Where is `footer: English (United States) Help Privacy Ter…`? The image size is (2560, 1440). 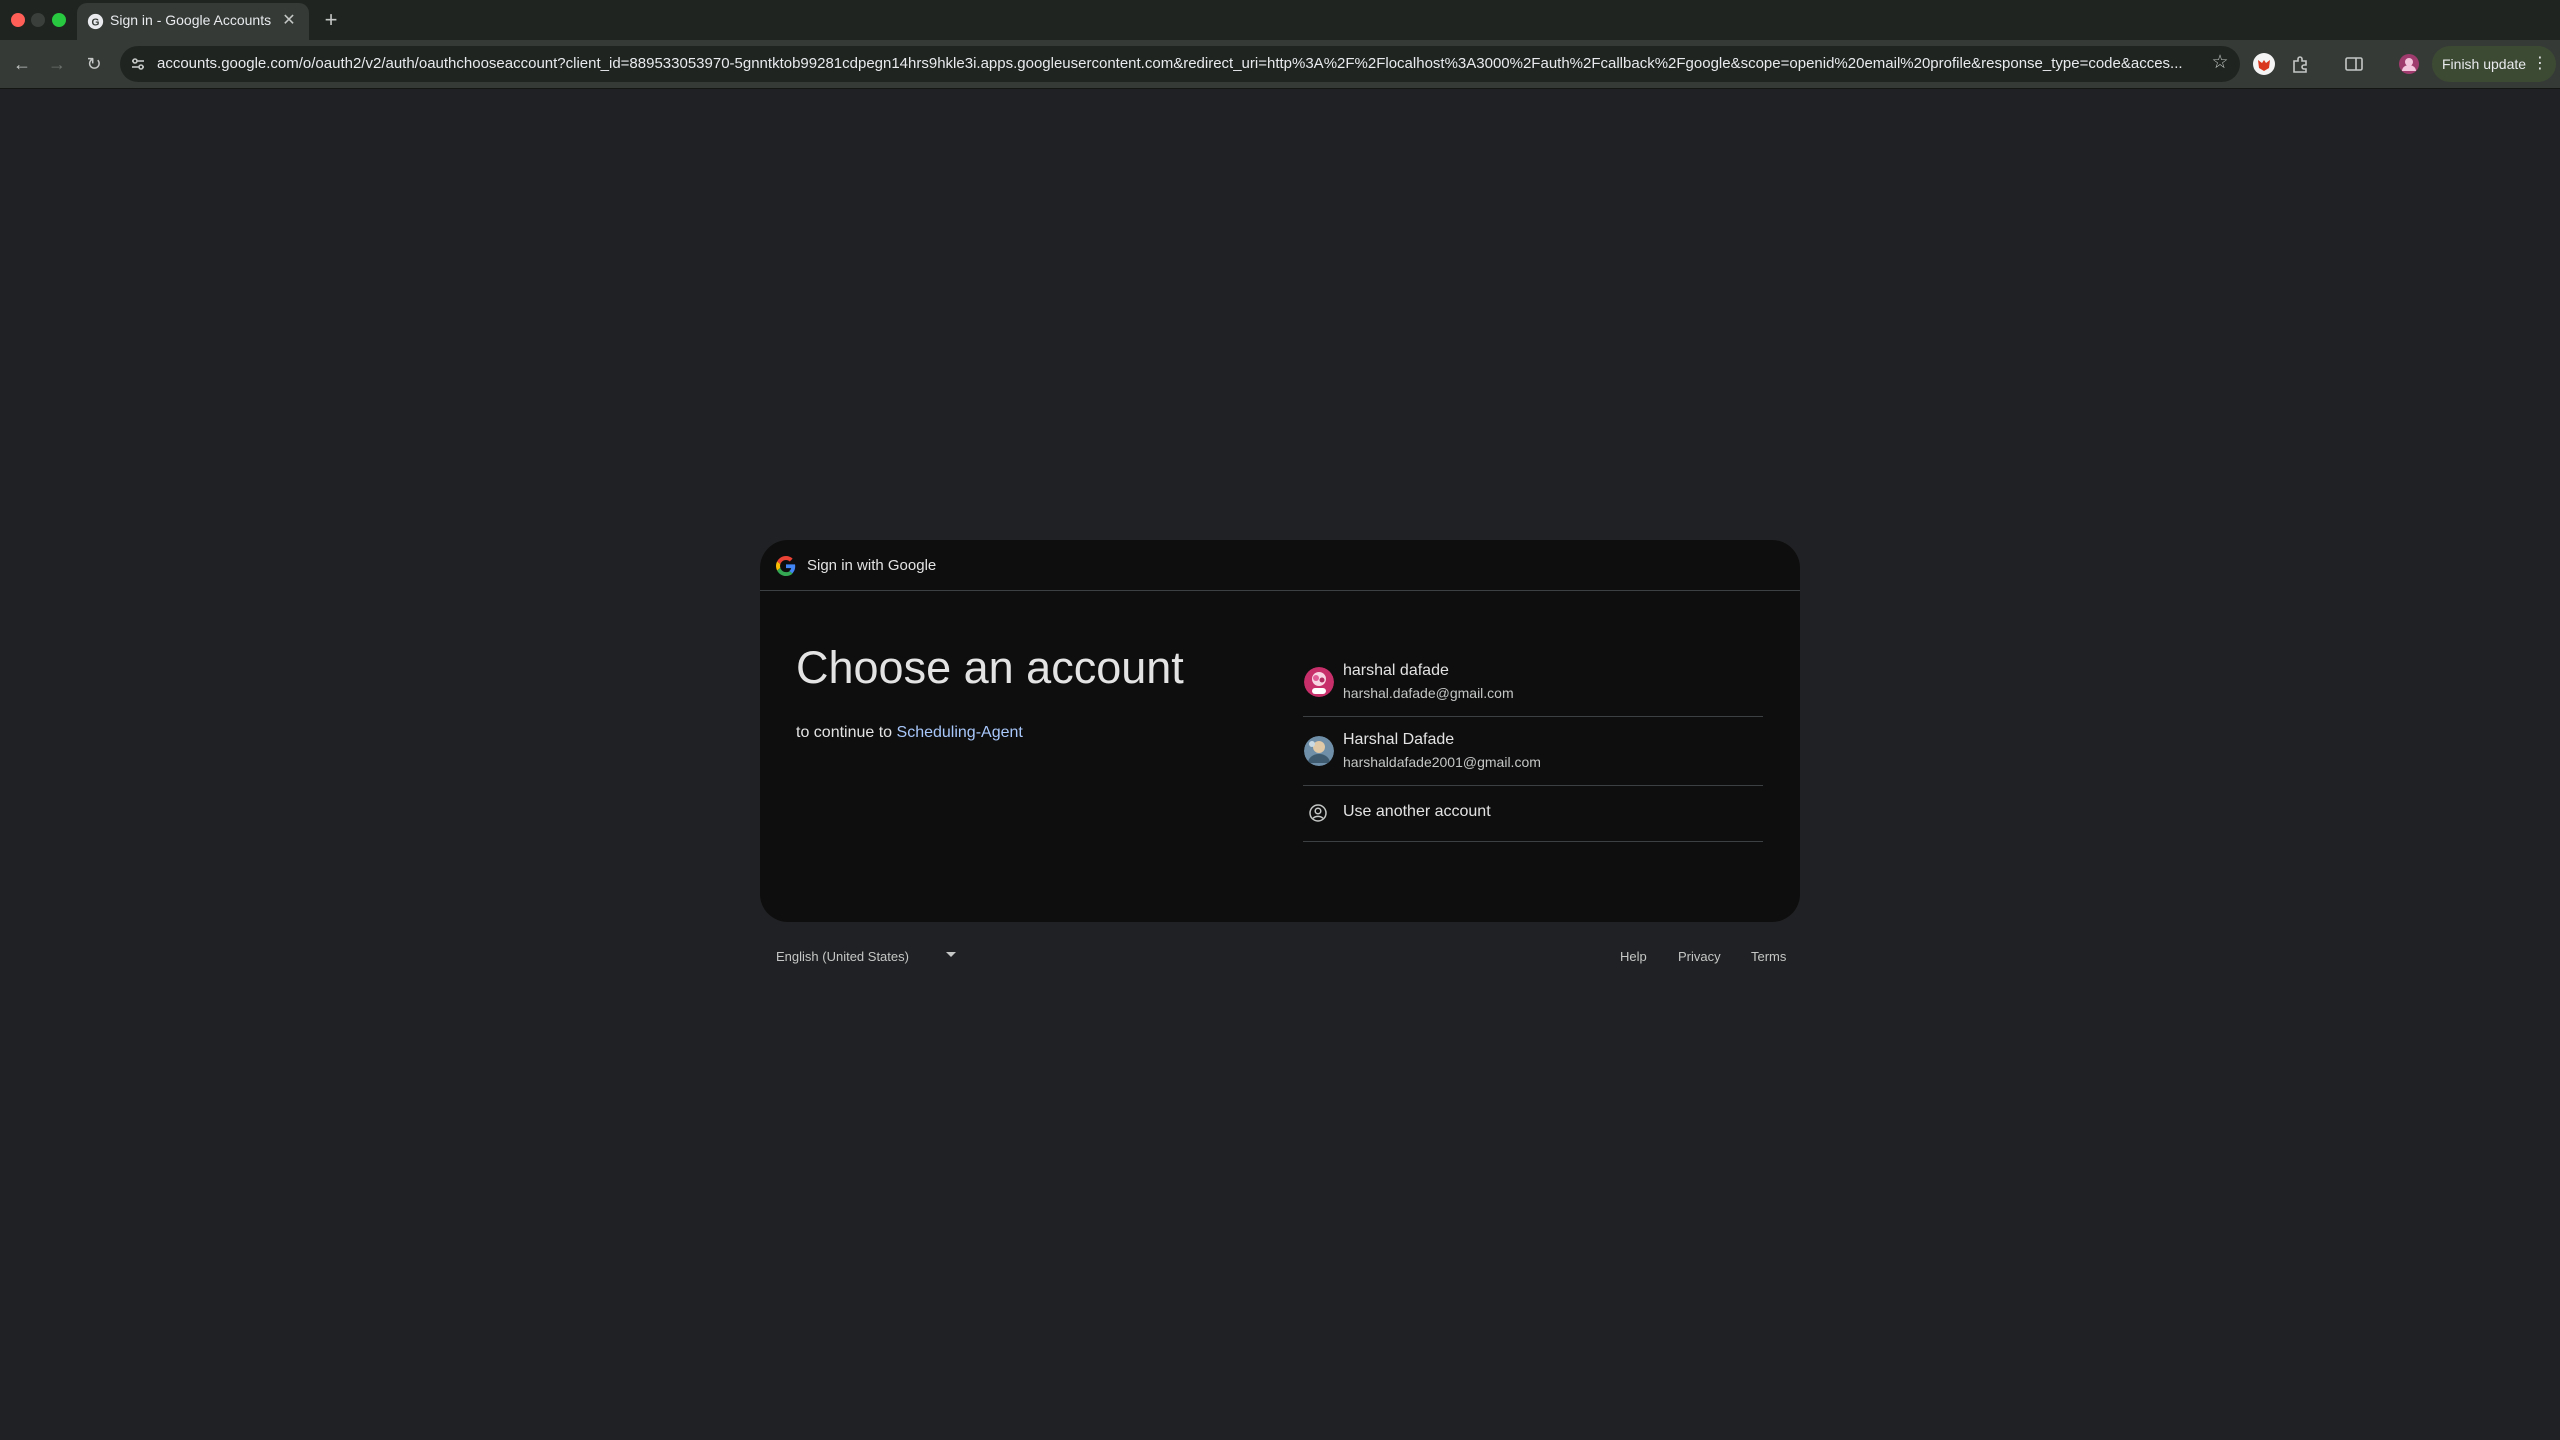 footer: English (United States) Help Privacy Ter… is located at coordinates (1280, 959).